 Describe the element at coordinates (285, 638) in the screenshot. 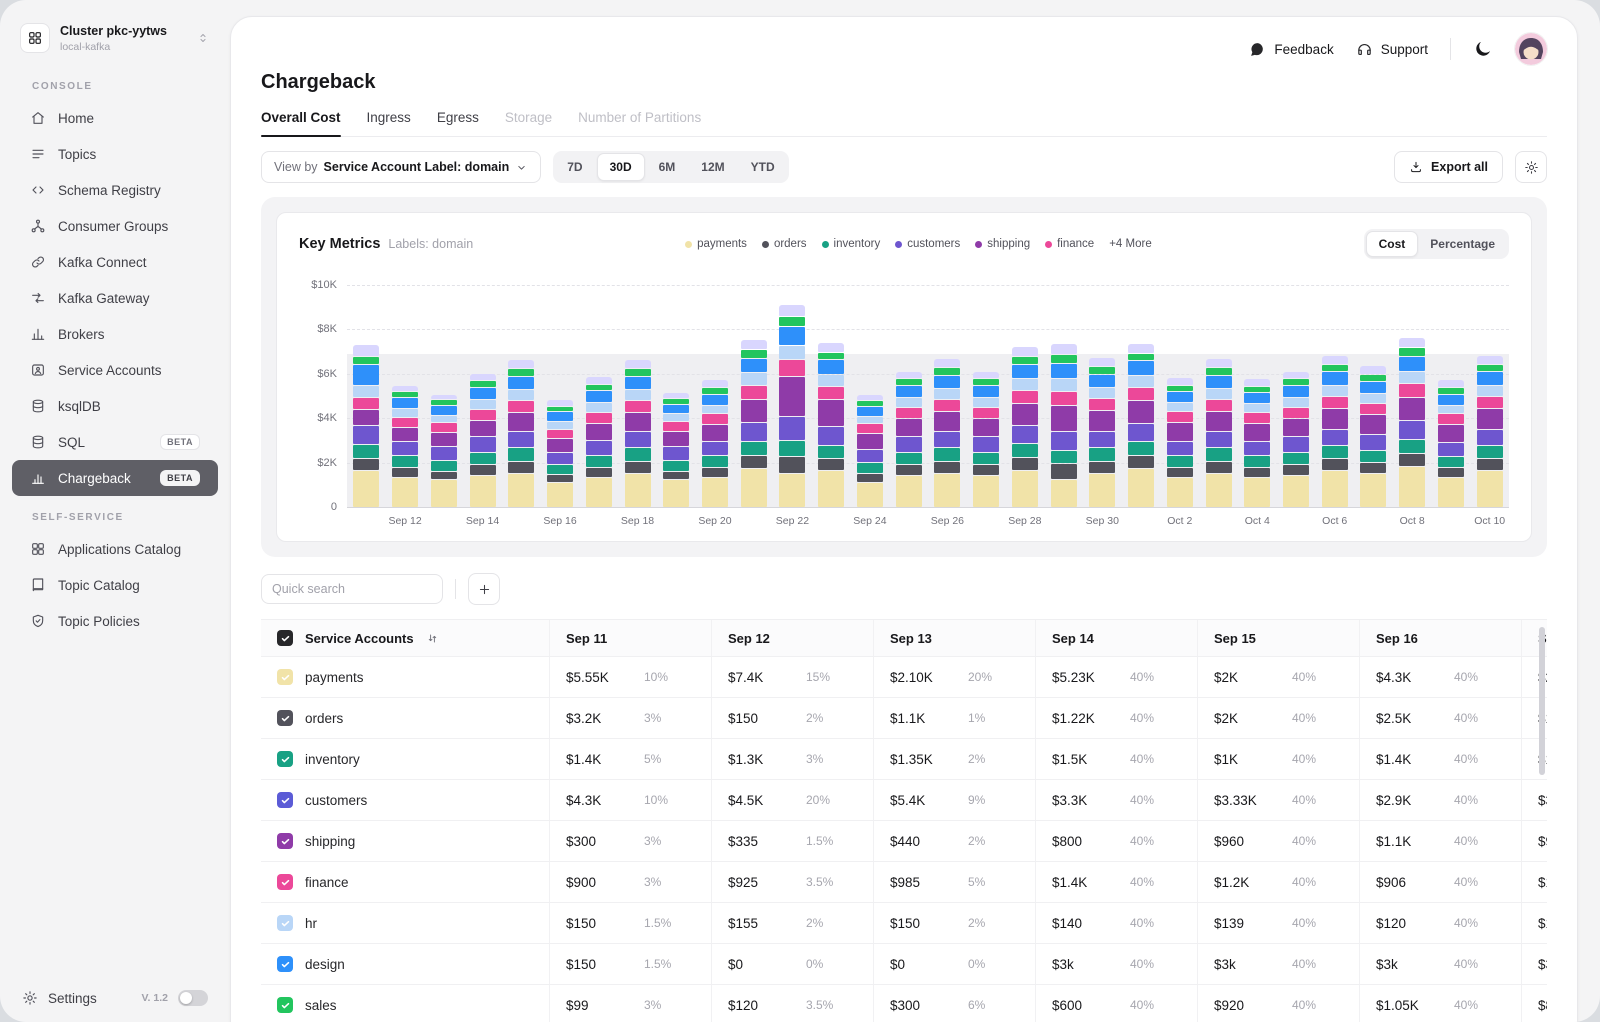

I see `select-all-checkbox` at that location.